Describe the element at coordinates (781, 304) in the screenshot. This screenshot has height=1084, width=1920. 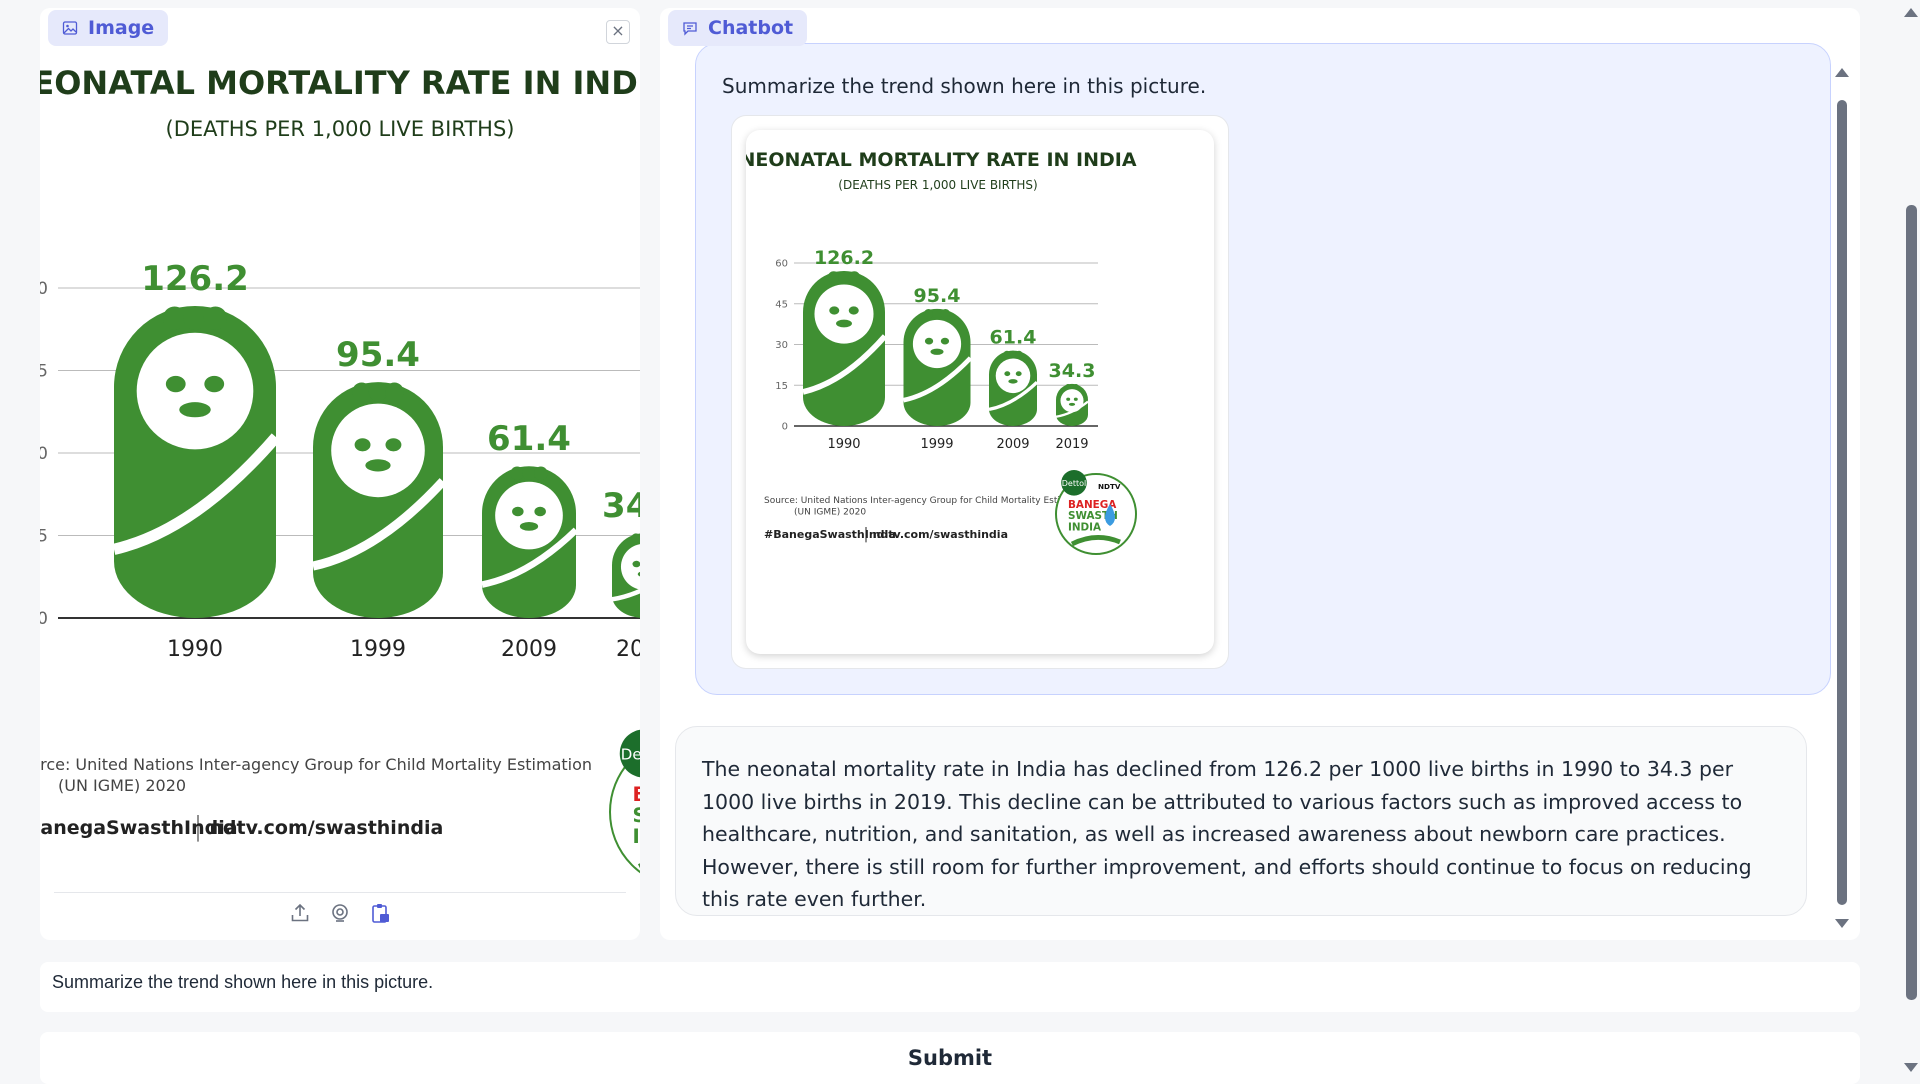
I see `y-tick-label: 45` at that location.